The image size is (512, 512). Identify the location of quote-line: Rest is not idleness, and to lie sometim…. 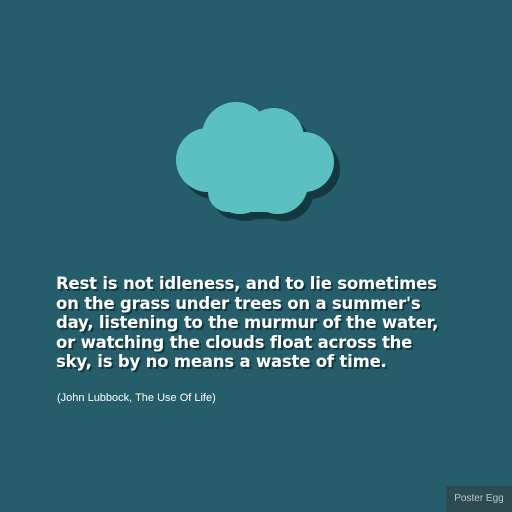
(246, 283).